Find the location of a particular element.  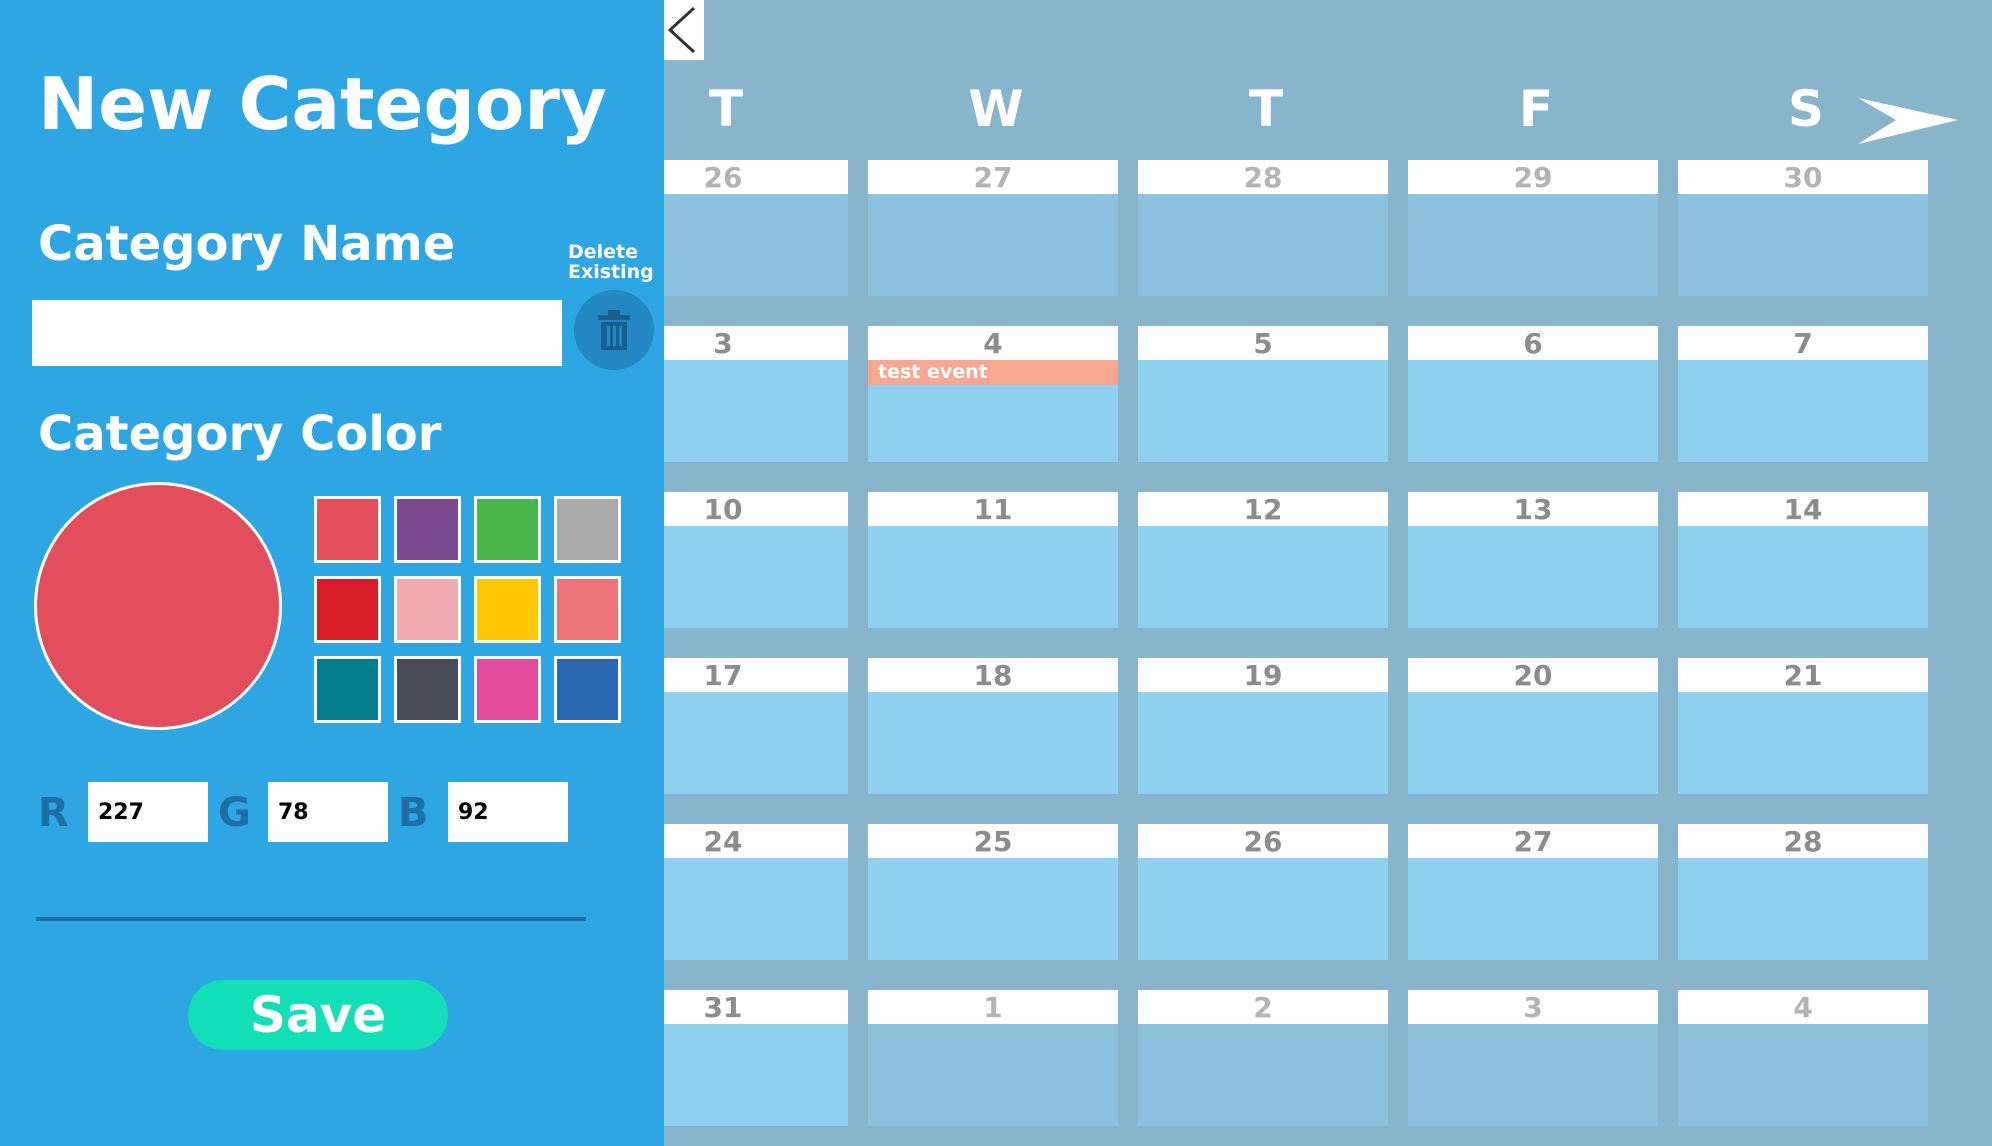

day-number: 7 is located at coordinates (1803, 343).